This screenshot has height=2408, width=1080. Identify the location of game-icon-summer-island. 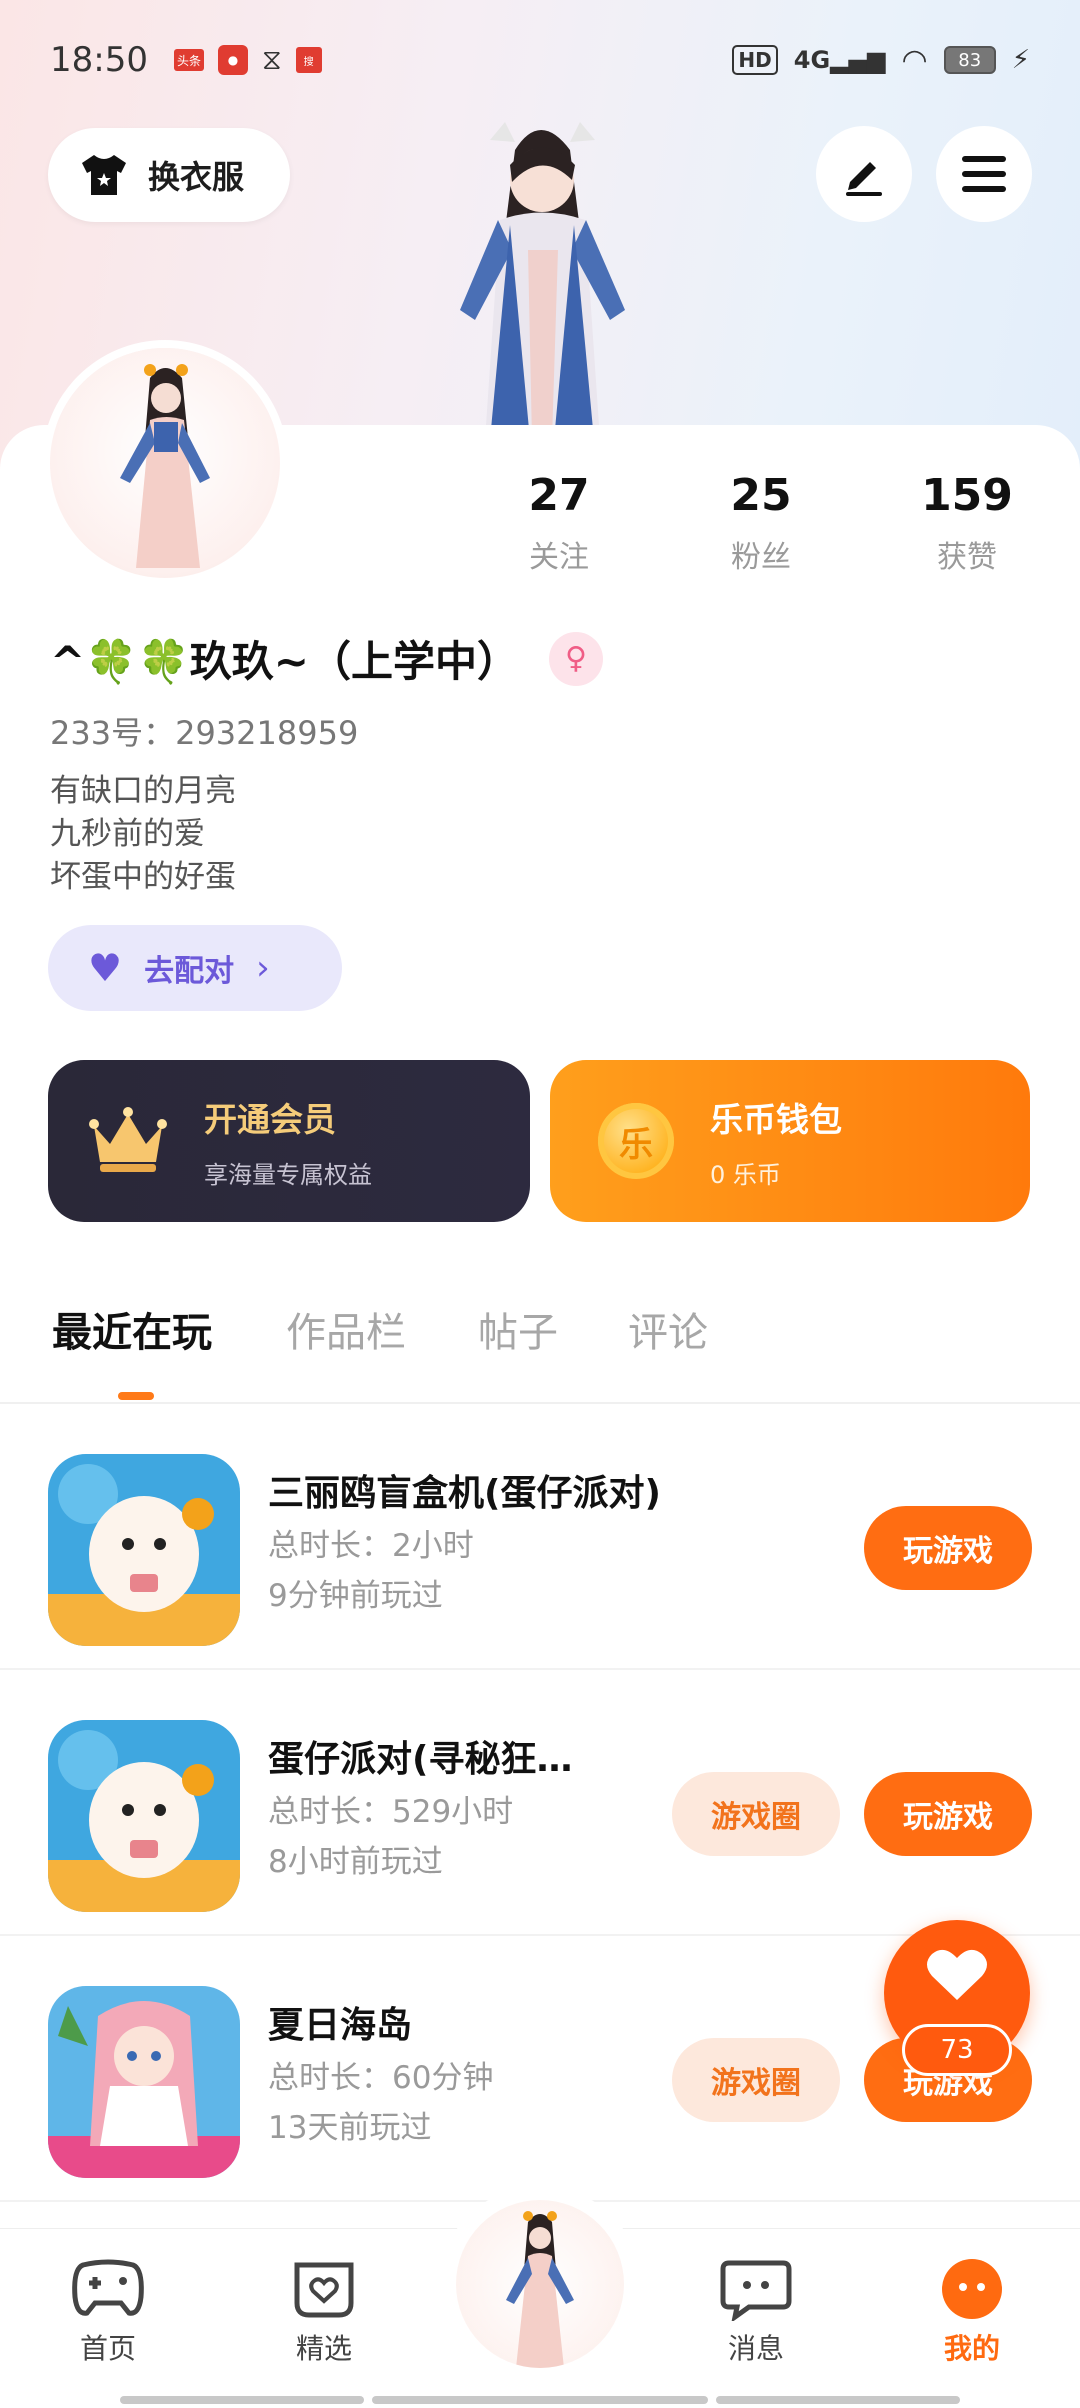
(144, 2082).